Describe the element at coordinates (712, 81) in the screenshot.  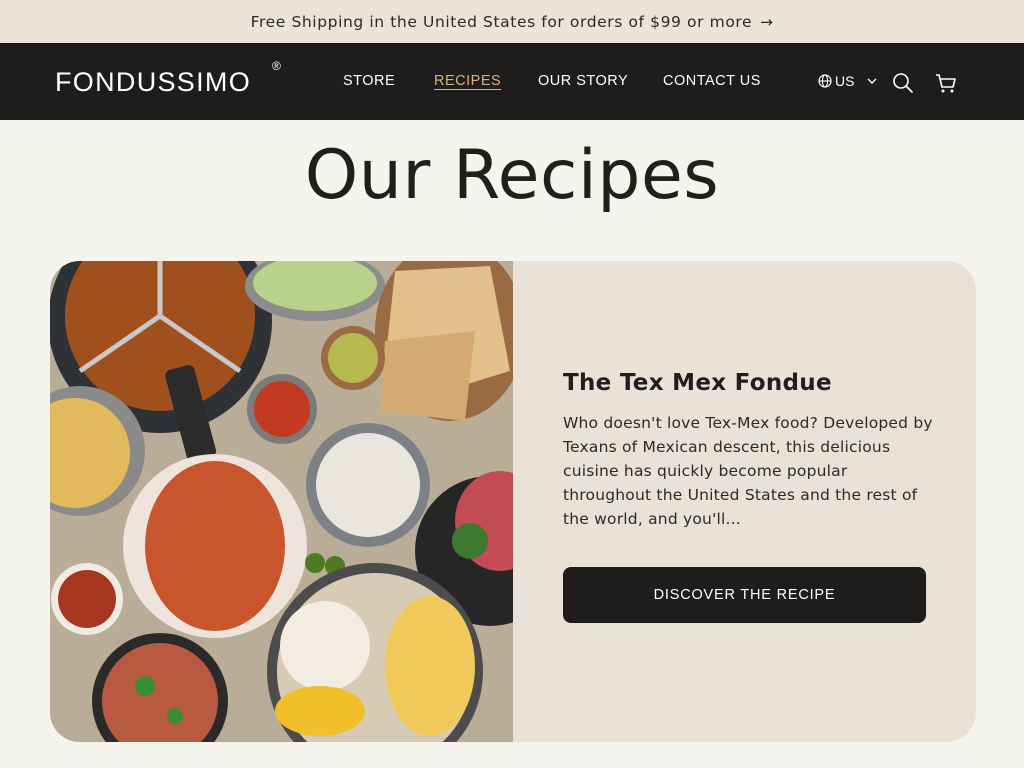
I see `nav-item-contact-us: CONTACT US` at that location.